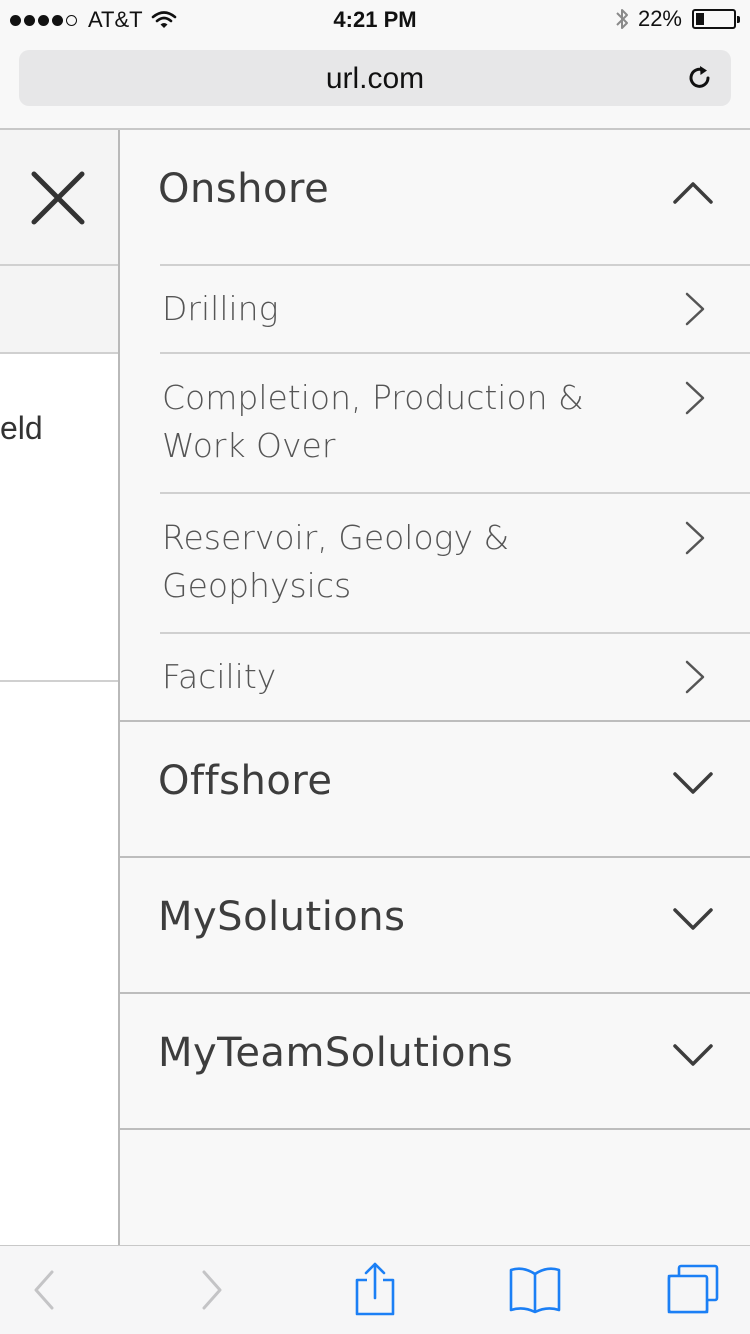 This screenshot has width=750, height=1334. I want to click on submenu-item-label: Drilling, so click(220, 308).